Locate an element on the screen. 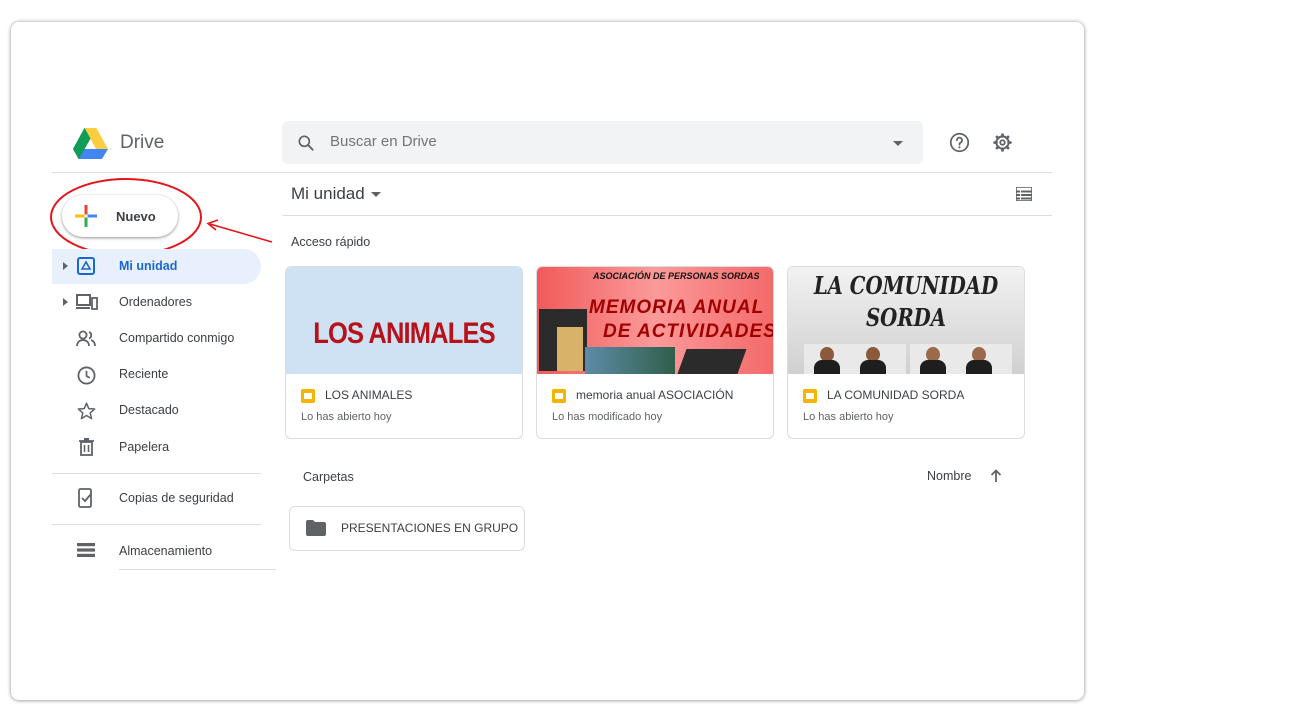  sidebar-item-destacado: Destacado is located at coordinates (149, 410).